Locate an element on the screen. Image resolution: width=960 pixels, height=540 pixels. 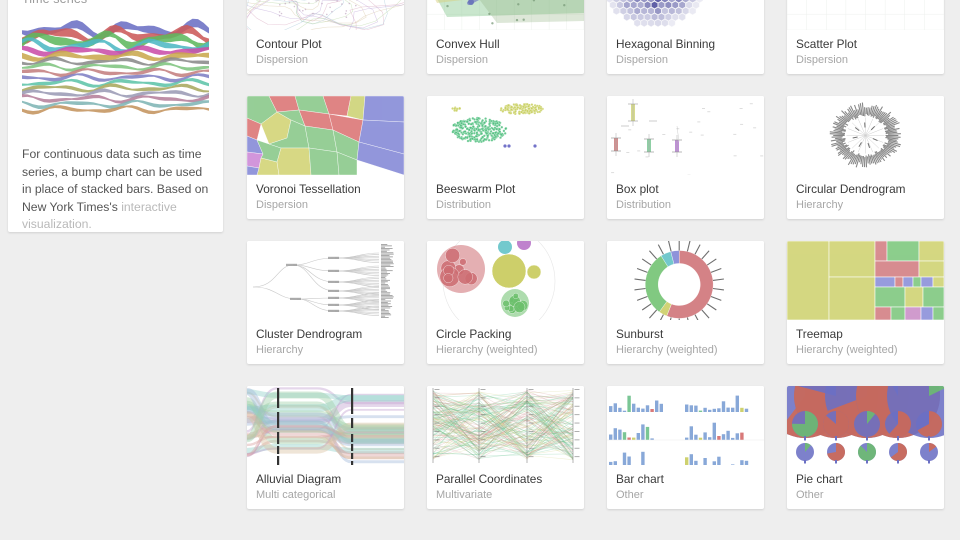
chart-card: Circular Dendrogram Hierarchy is located at coordinates (865, 157).